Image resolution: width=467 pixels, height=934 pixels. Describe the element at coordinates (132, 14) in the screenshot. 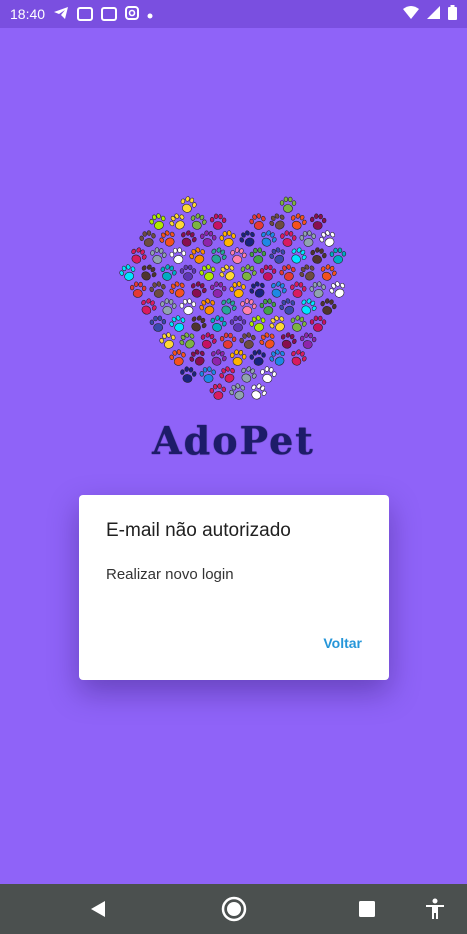

I see `instagram-icon` at that location.